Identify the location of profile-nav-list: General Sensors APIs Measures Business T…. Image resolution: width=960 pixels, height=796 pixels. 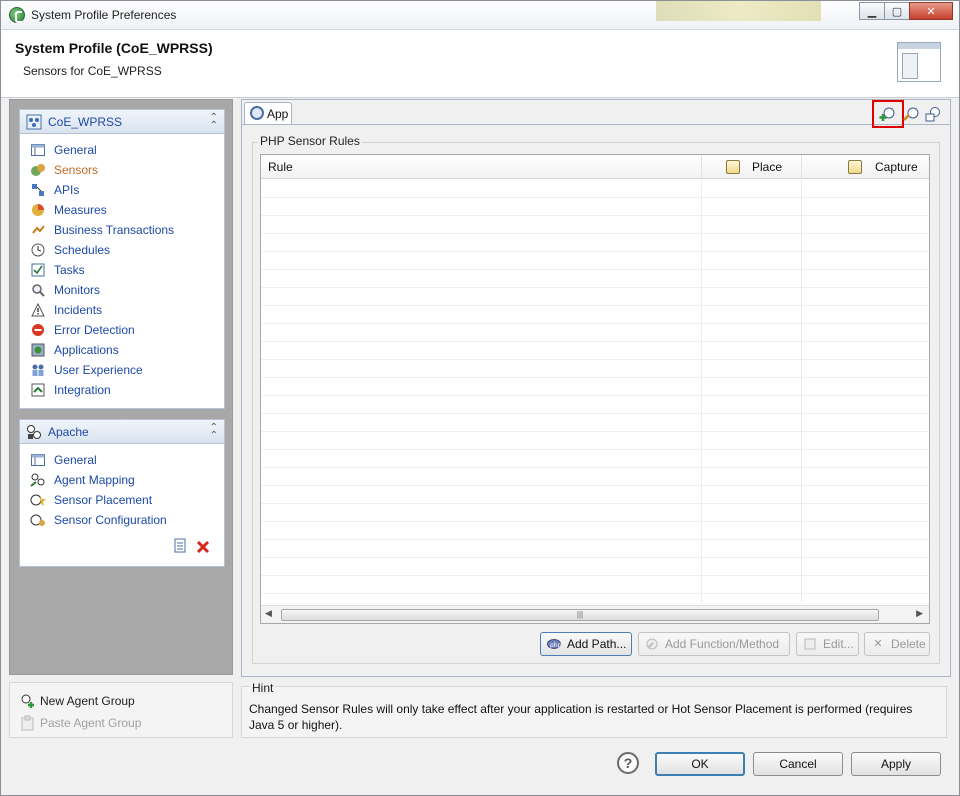
(122, 267).